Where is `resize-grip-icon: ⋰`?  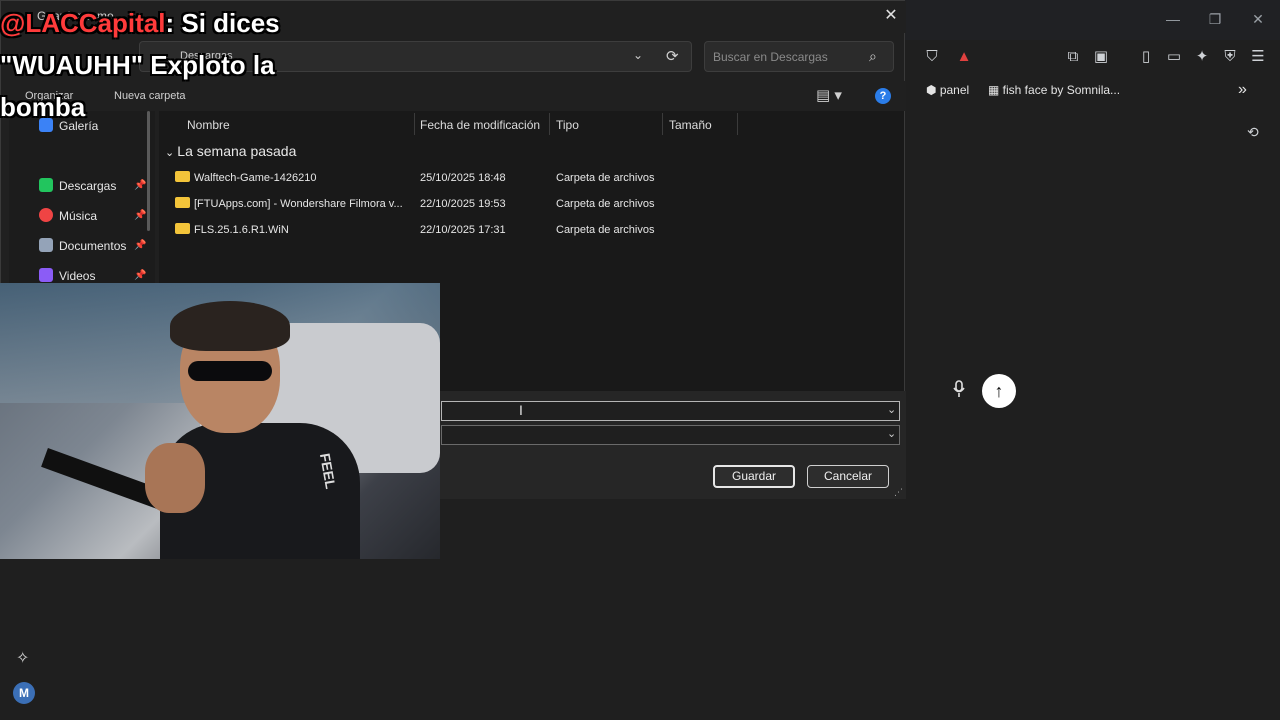
resize-grip-icon: ⋰ is located at coordinates (898, 492).